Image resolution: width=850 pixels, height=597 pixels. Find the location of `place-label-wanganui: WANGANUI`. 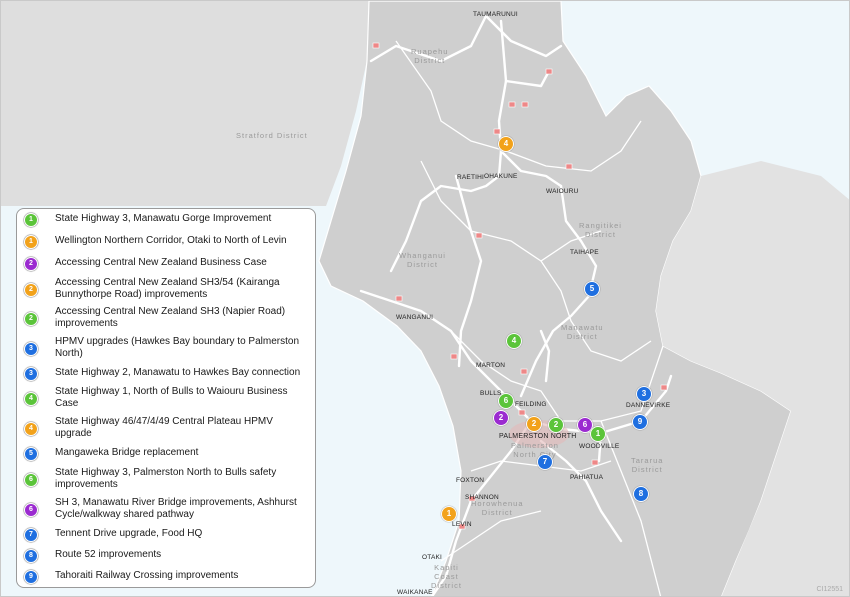

place-label-wanganui: WANGANUI is located at coordinates (415, 317).